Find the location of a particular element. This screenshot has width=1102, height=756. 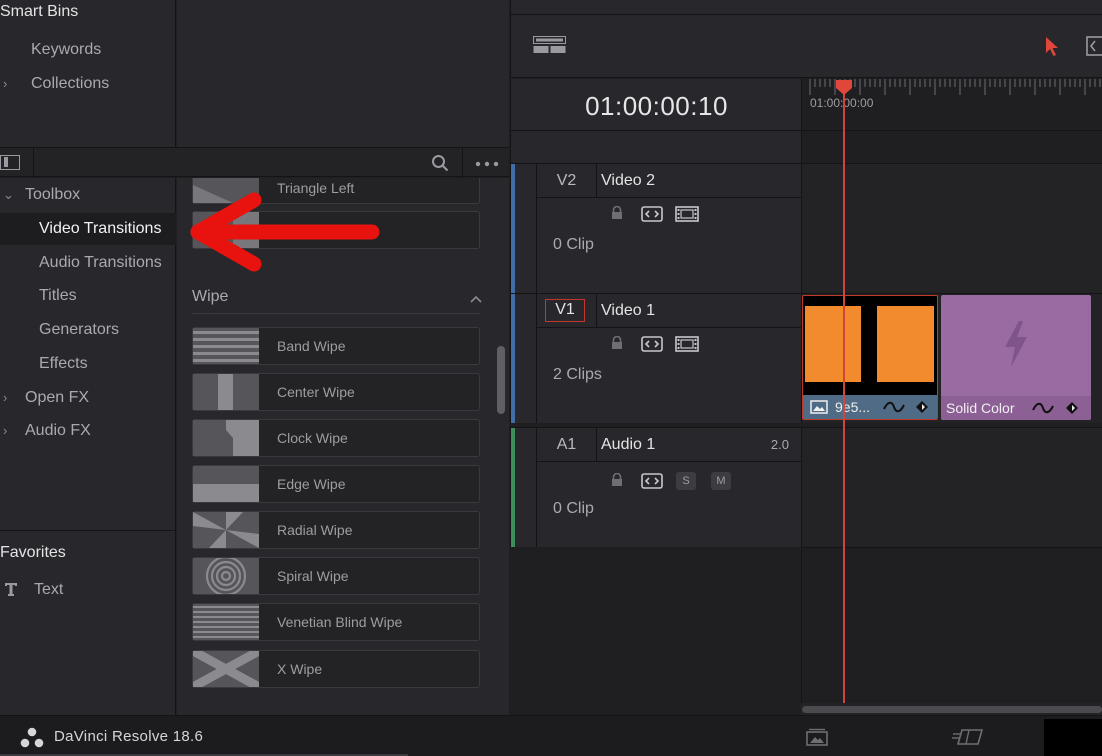

playhead-line is located at coordinates (844, 392).